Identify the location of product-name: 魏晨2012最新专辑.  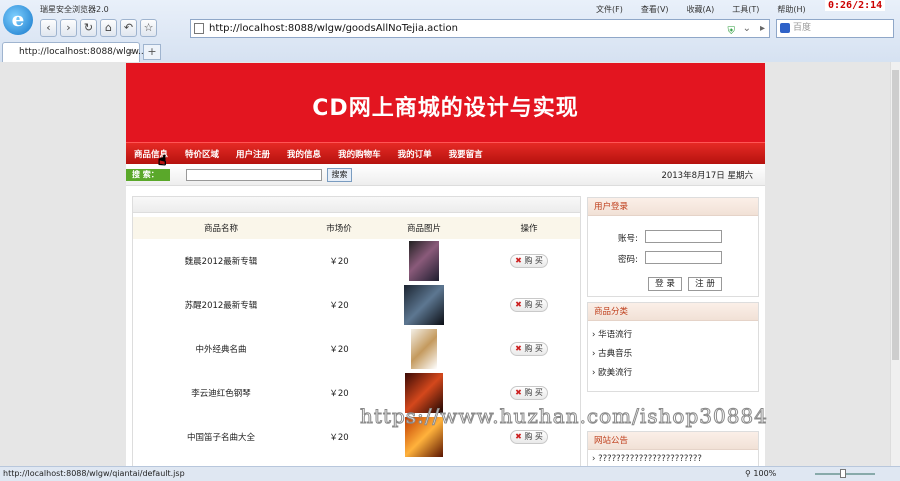
(221, 261).